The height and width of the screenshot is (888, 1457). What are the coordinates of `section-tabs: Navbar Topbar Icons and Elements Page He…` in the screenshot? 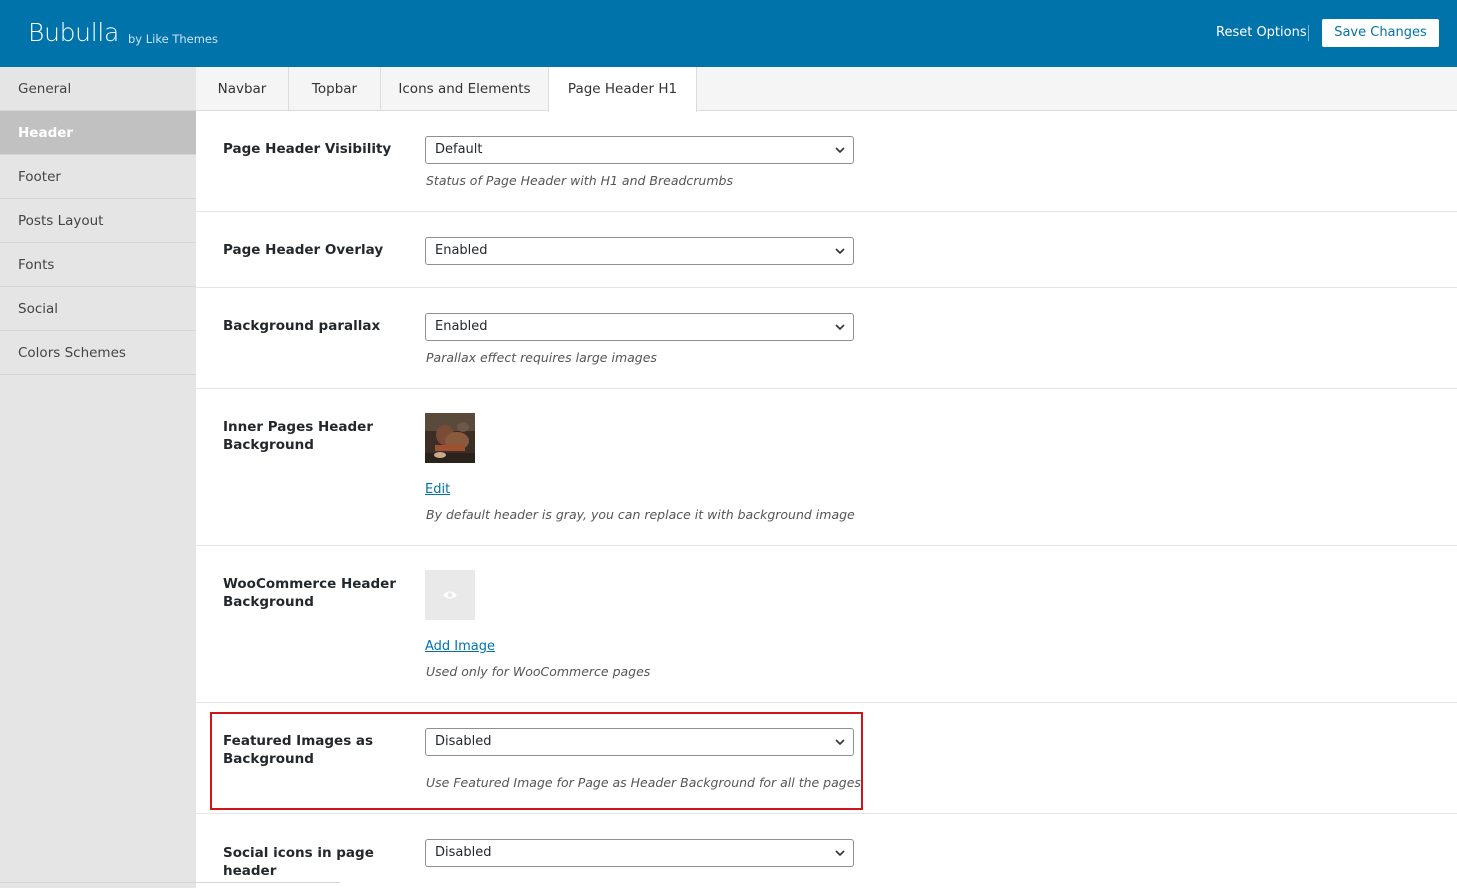 It's located at (826, 89).